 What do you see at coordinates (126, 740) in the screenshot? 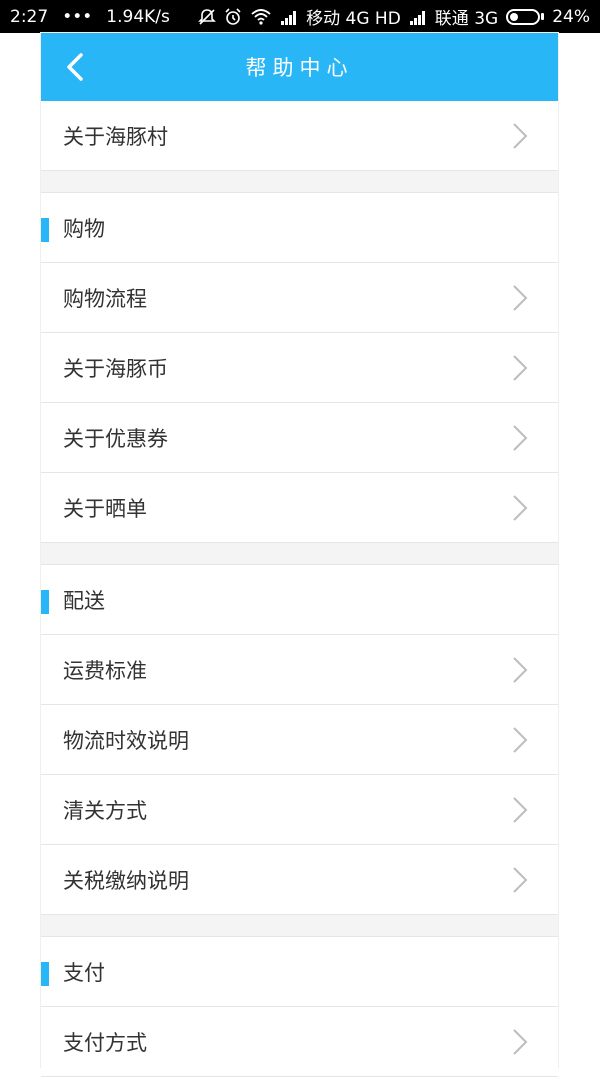
I see `list-item-label: 物流时效说明` at bounding box center [126, 740].